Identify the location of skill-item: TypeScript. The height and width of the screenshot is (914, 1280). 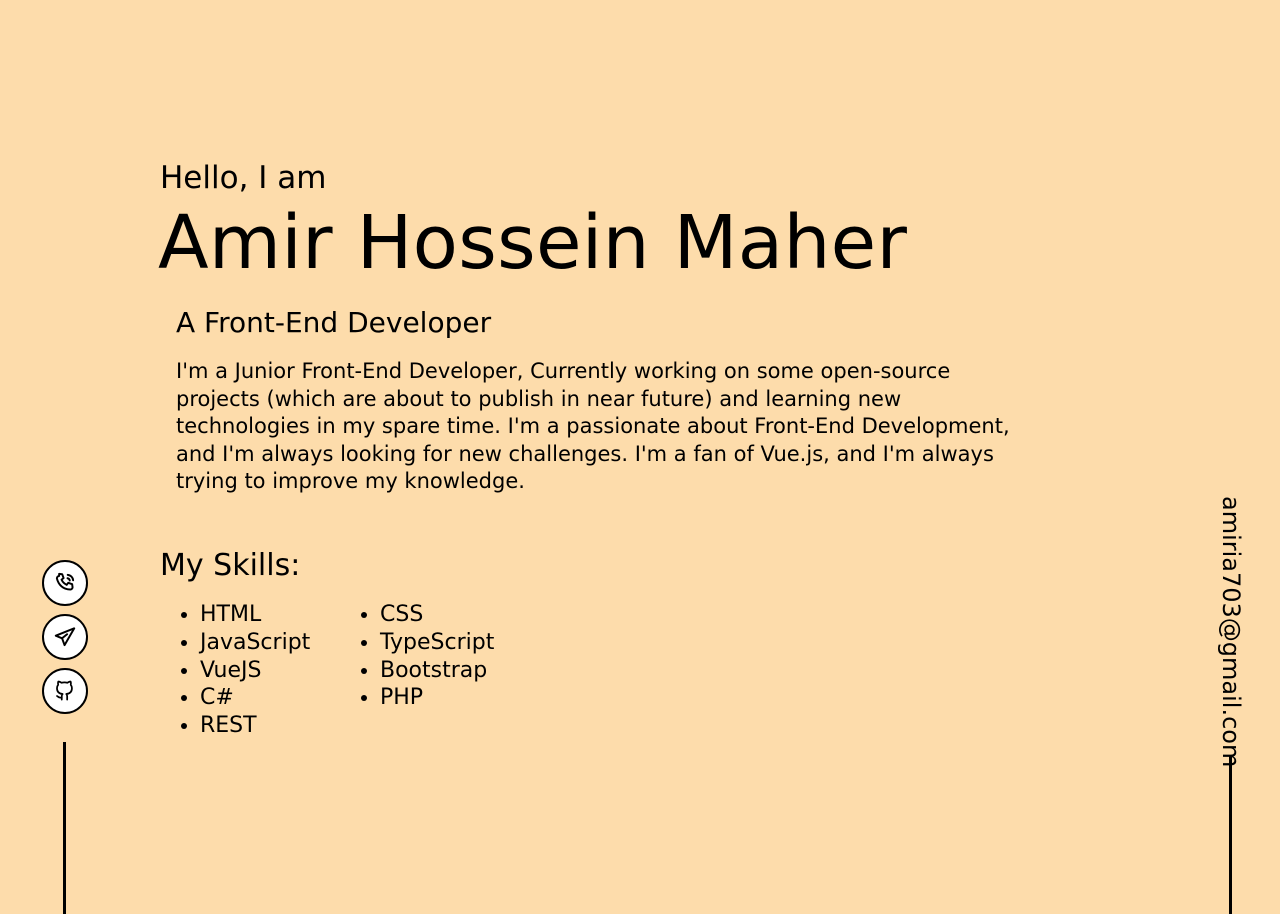
(450, 643).